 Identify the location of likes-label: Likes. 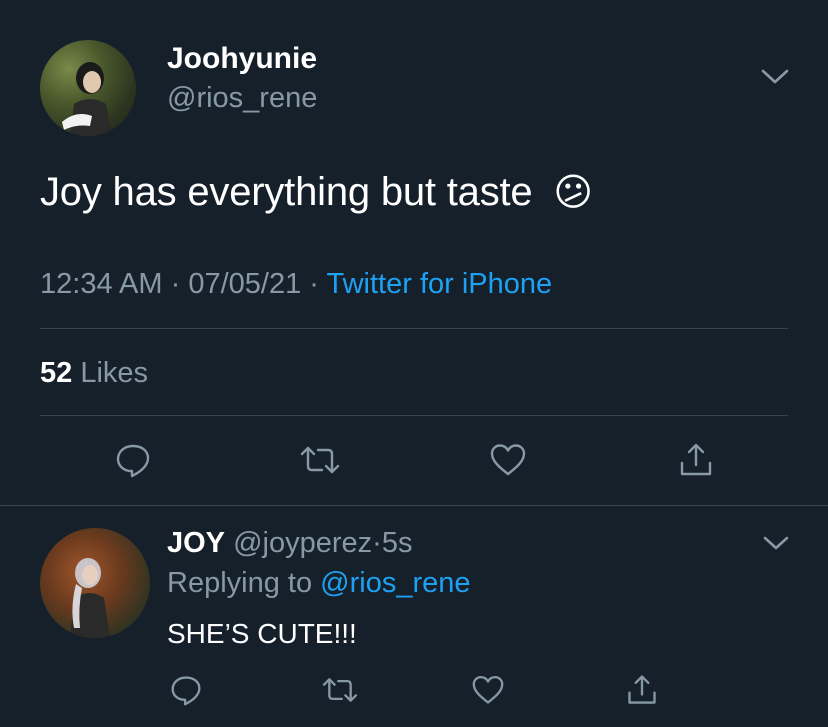
(114, 373).